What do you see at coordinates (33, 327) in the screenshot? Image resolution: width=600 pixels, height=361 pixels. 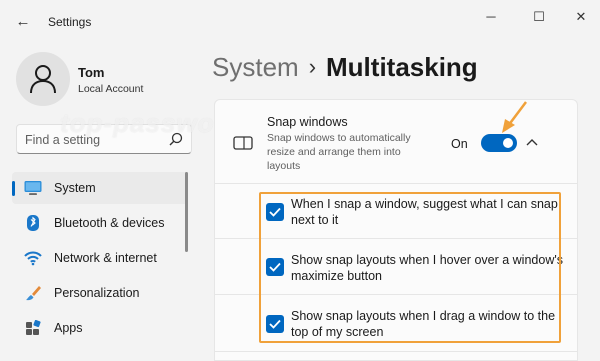 I see `apps-icon` at bounding box center [33, 327].